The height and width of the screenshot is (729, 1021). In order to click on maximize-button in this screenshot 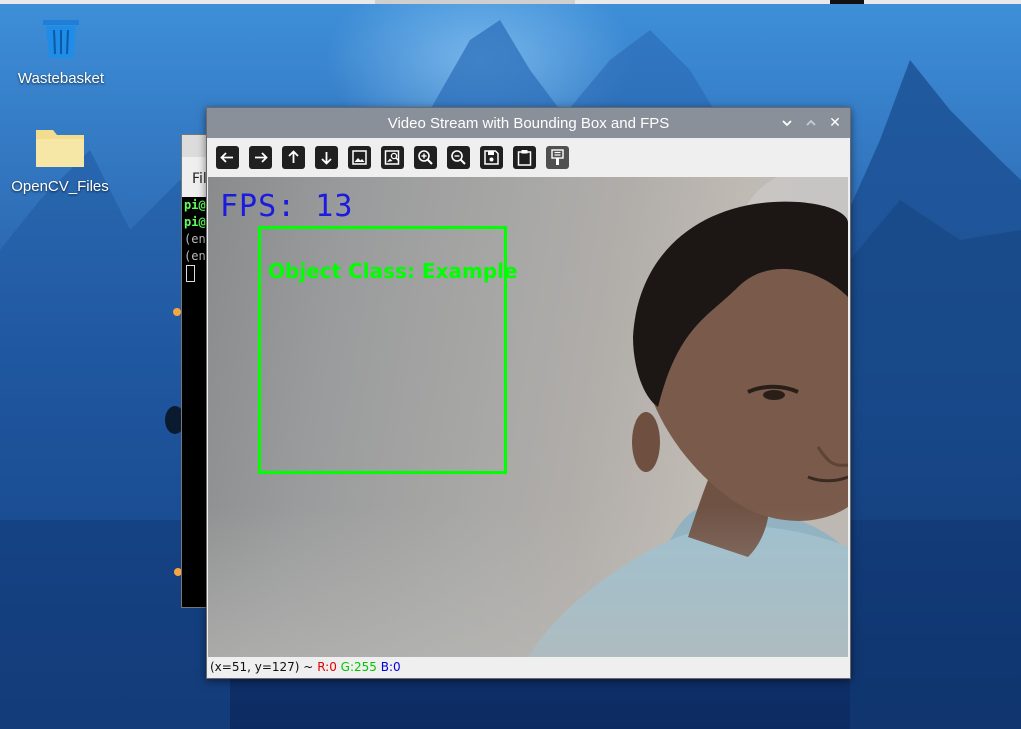, I will do `click(811, 123)`.